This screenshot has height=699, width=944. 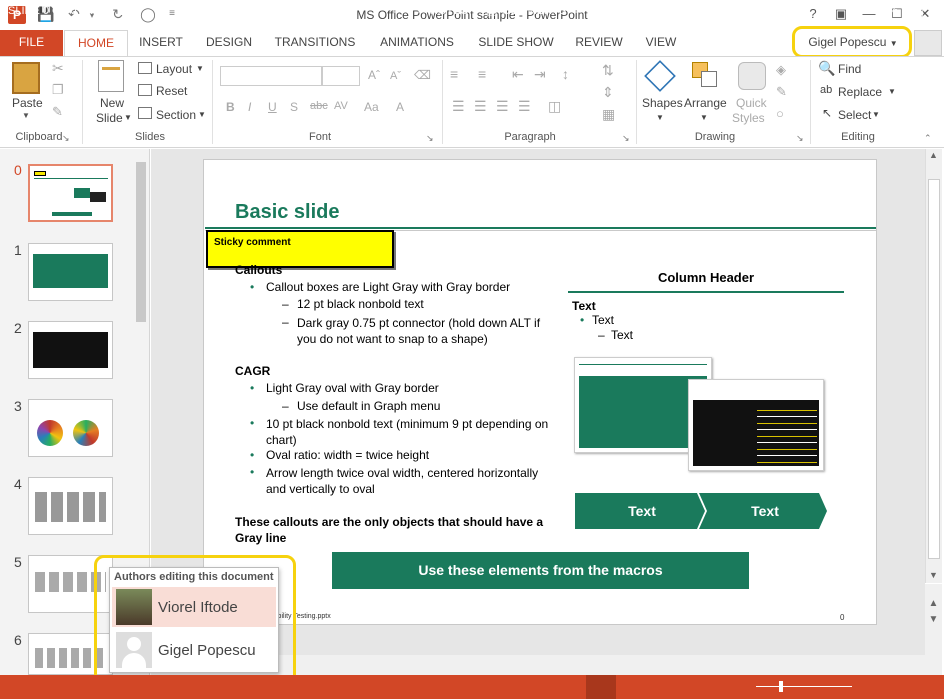 What do you see at coordinates (202, 114) in the screenshot?
I see `section-dropdown-icon: ▼` at bounding box center [202, 114].